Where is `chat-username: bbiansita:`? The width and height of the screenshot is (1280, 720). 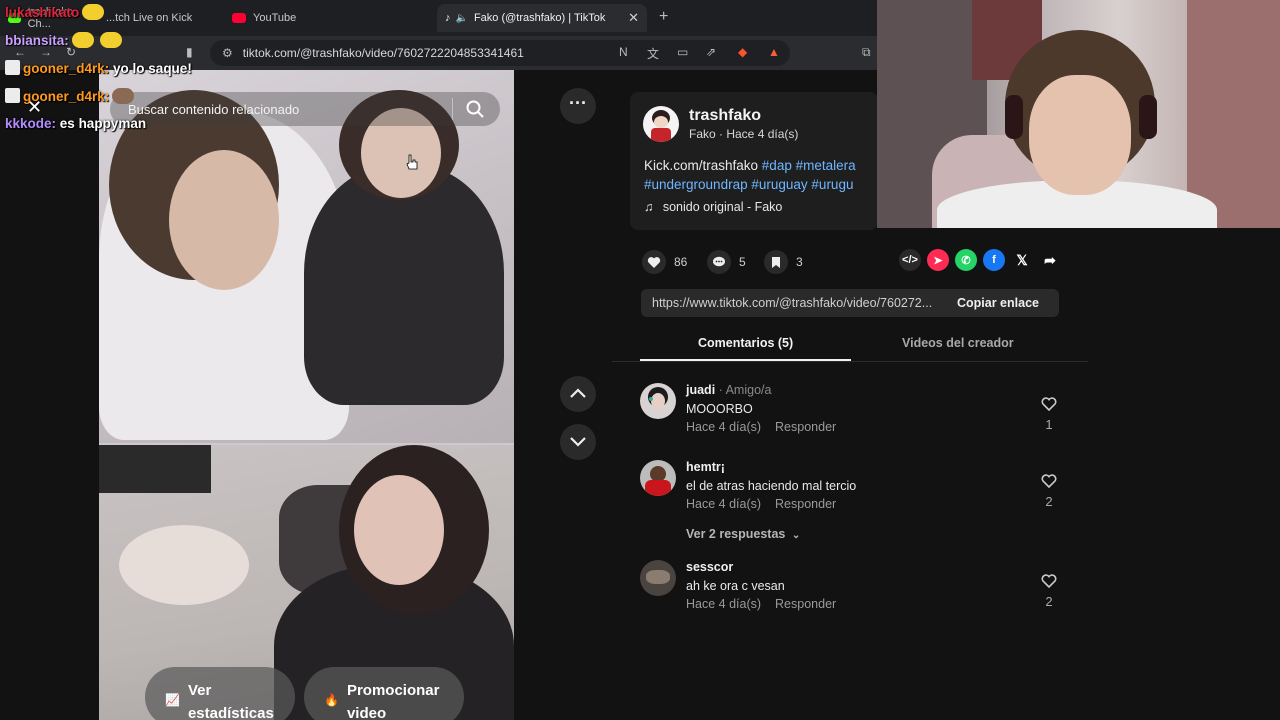 chat-username: bbiansita: is located at coordinates (37, 40).